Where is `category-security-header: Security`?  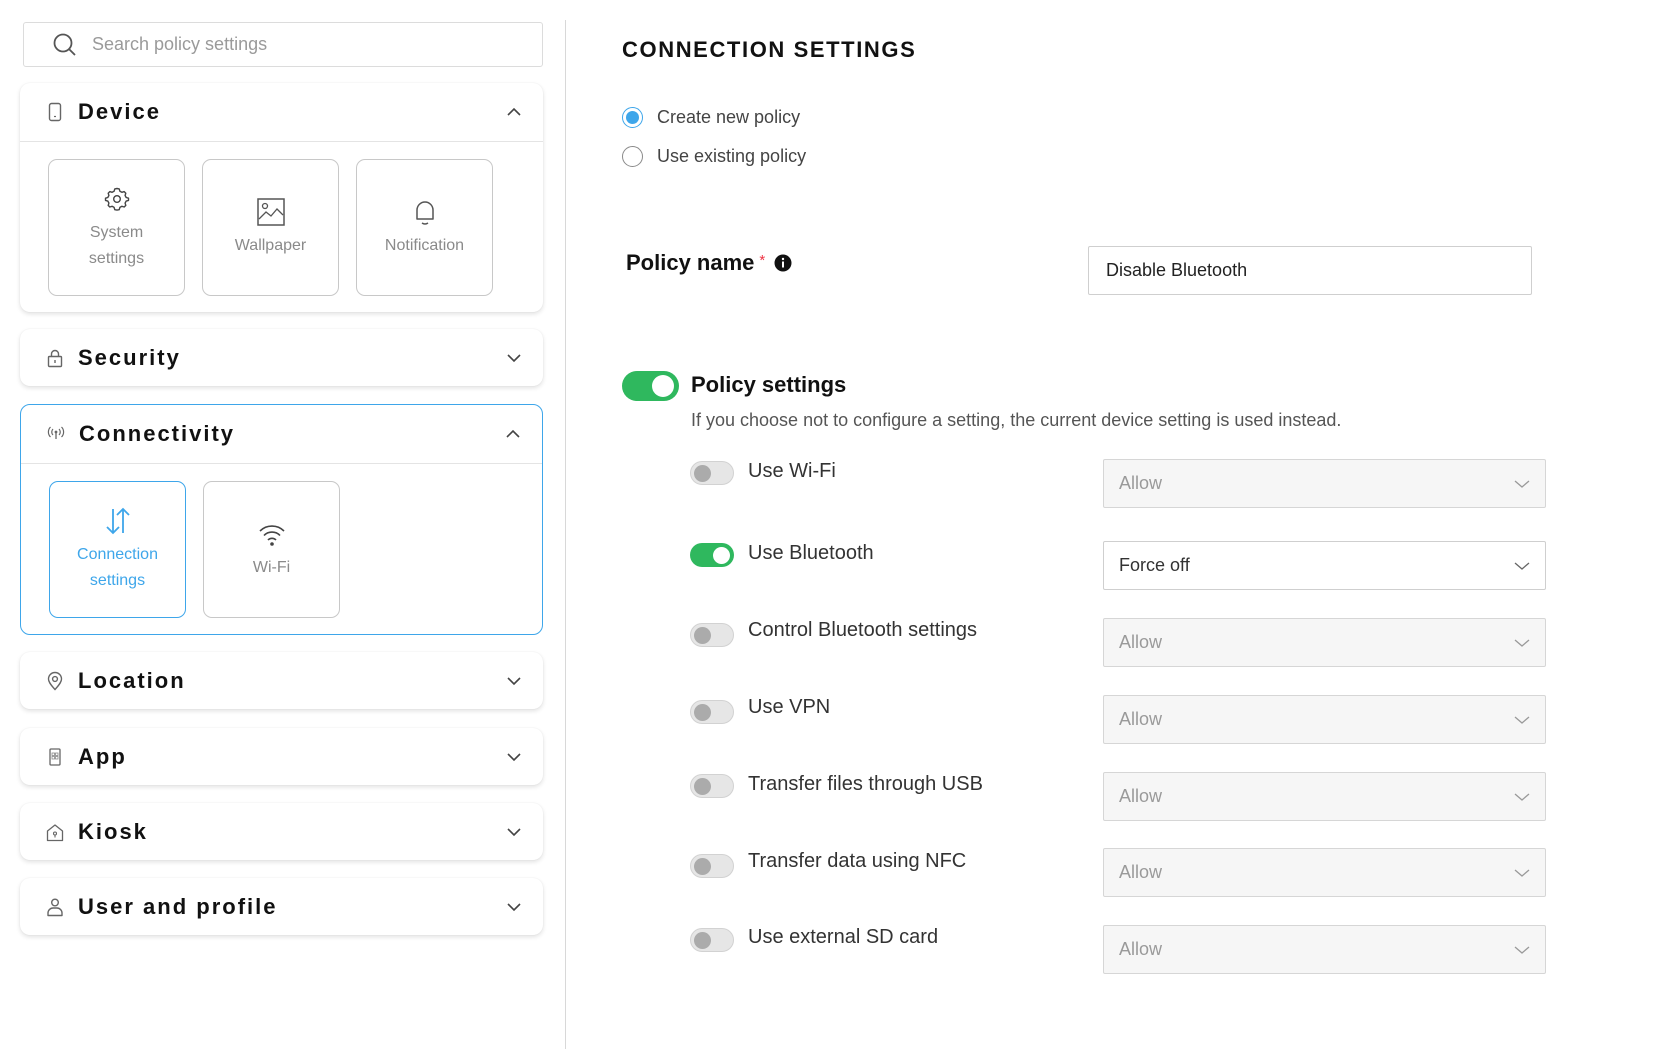 category-security-header: Security is located at coordinates (281, 358).